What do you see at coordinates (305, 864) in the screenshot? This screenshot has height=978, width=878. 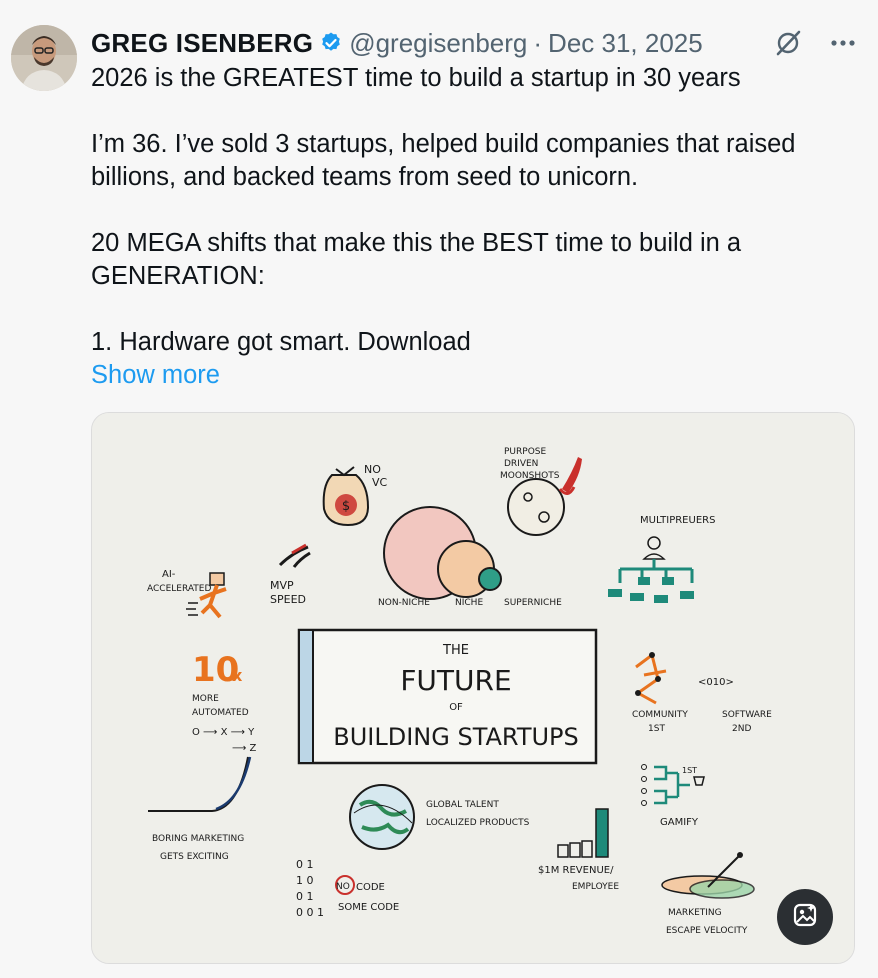 I see `binary-1: 0 1` at bounding box center [305, 864].